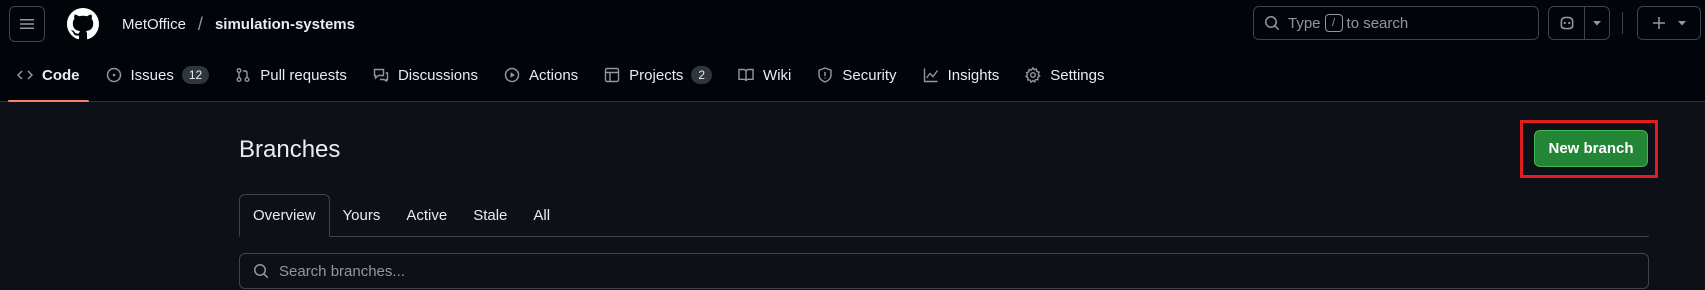 The width and height of the screenshot is (1705, 290). I want to click on tab-label: Pull requests, so click(303, 75).